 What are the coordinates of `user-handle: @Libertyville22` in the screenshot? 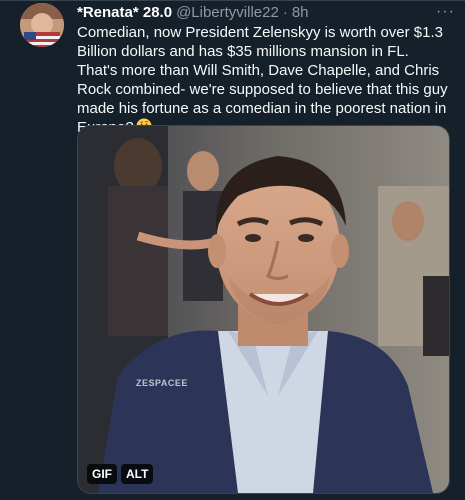 It's located at (227, 12).